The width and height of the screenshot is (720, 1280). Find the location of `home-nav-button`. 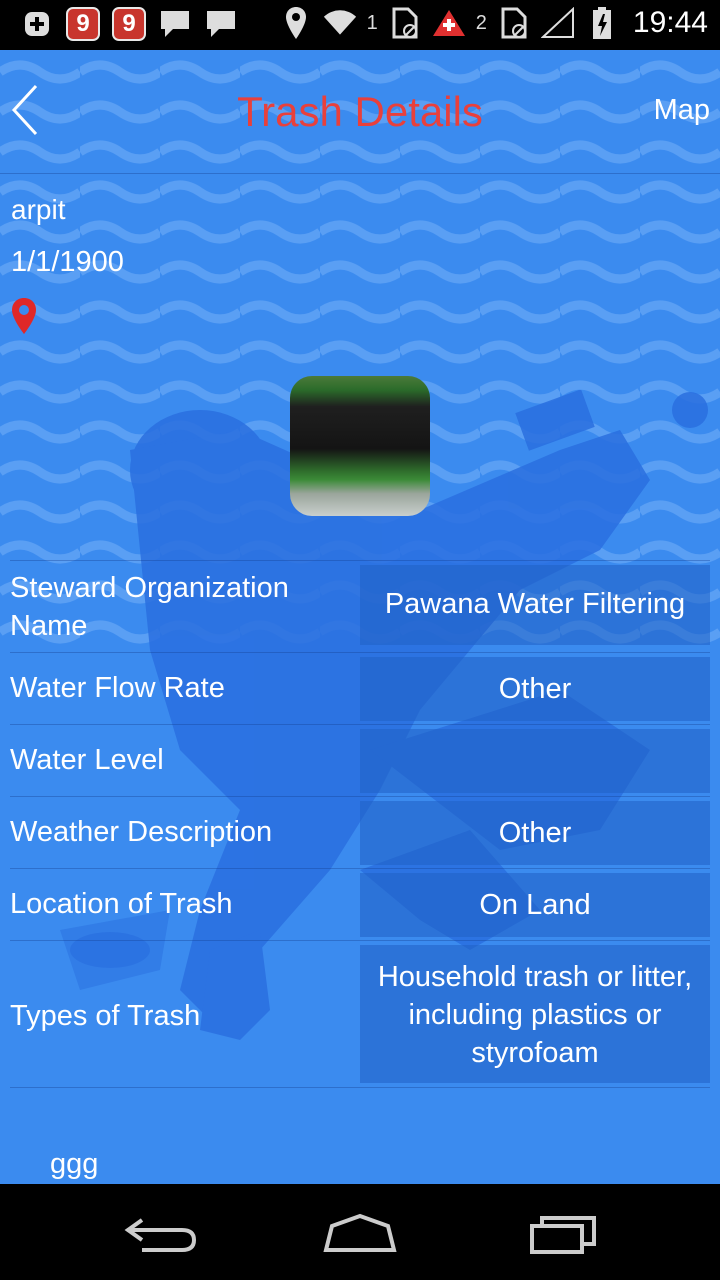

home-nav-button is located at coordinates (360, 1234).